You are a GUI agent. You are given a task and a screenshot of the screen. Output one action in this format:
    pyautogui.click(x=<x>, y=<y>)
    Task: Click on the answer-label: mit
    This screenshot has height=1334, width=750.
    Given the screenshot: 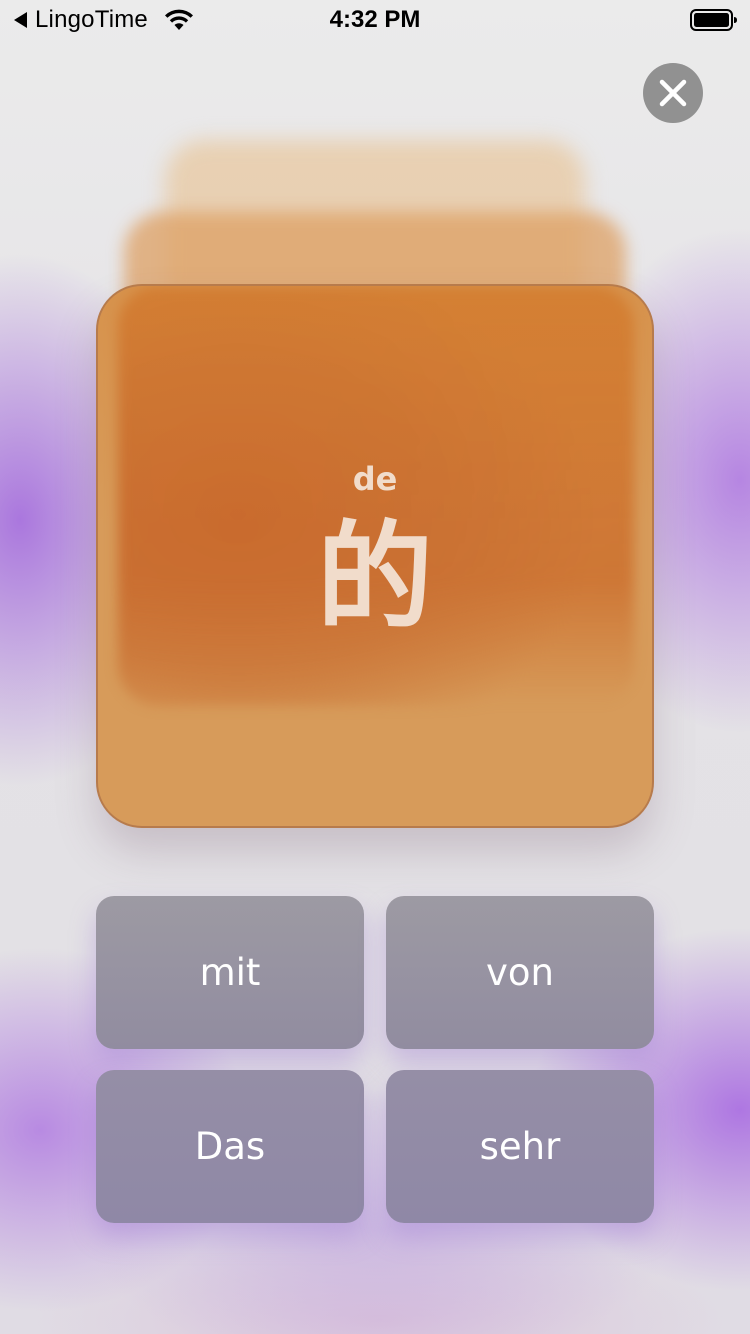 What is the action you would take?
    pyautogui.click(x=230, y=972)
    